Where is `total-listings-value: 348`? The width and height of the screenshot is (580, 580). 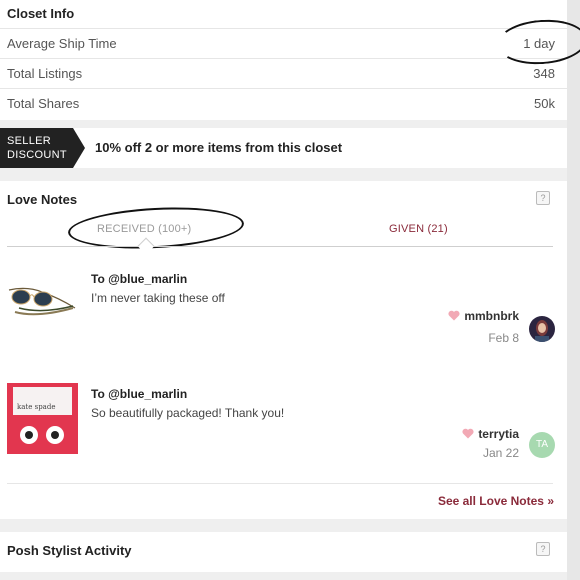 total-listings-value: 348 is located at coordinates (544, 73).